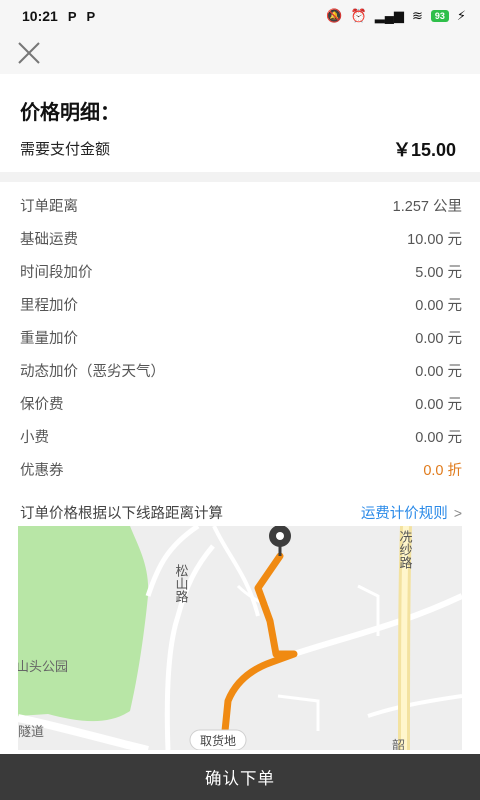 Image resolution: width=480 pixels, height=800 pixels. Describe the element at coordinates (70, 113) in the screenshot. I see `page-title: 价格明细：` at that location.